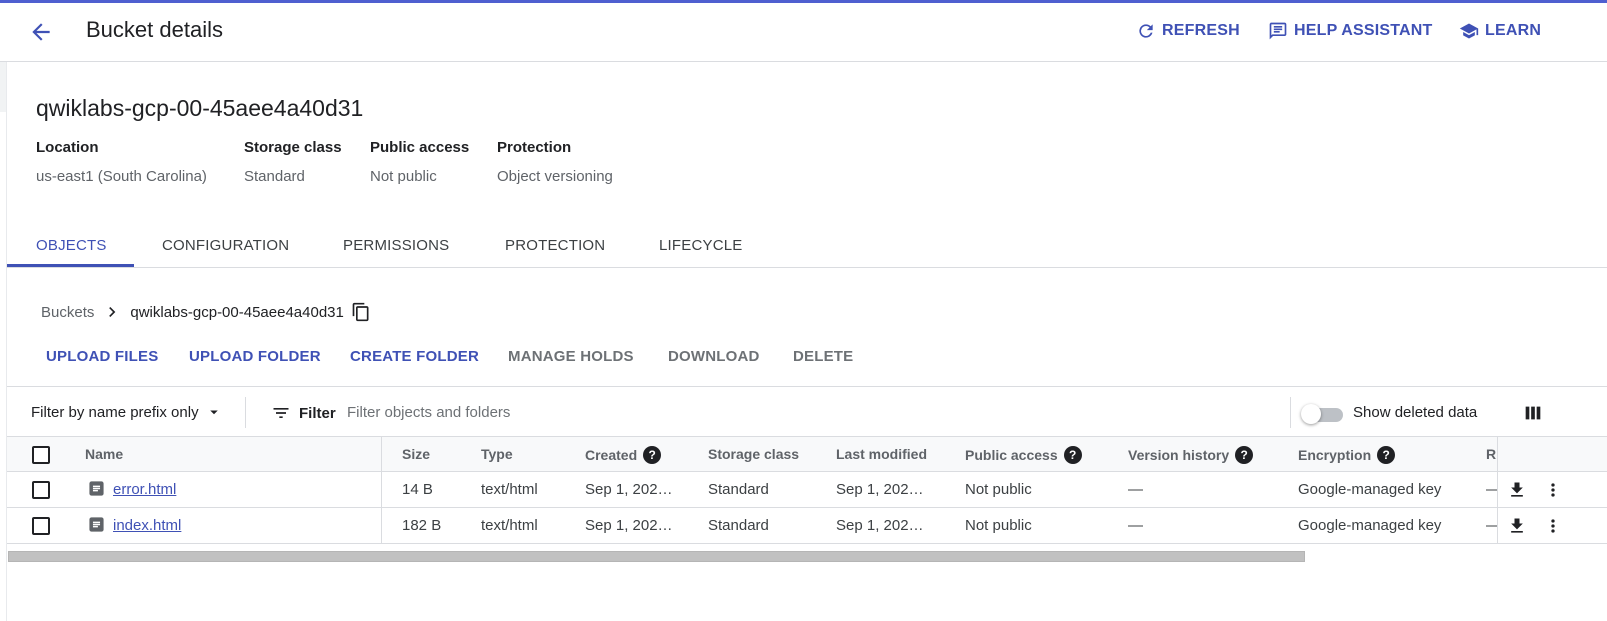 This screenshot has height=621, width=1607. I want to click on filter-input, so click(627, 412).